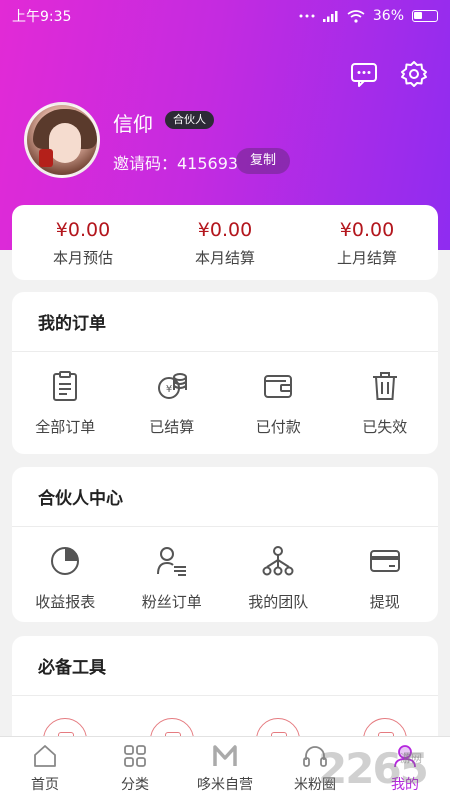  What do you see at coordinates (411, 758) in the screenshot?
I see `watermark-text: 游网` at bounding box center [411, 758].